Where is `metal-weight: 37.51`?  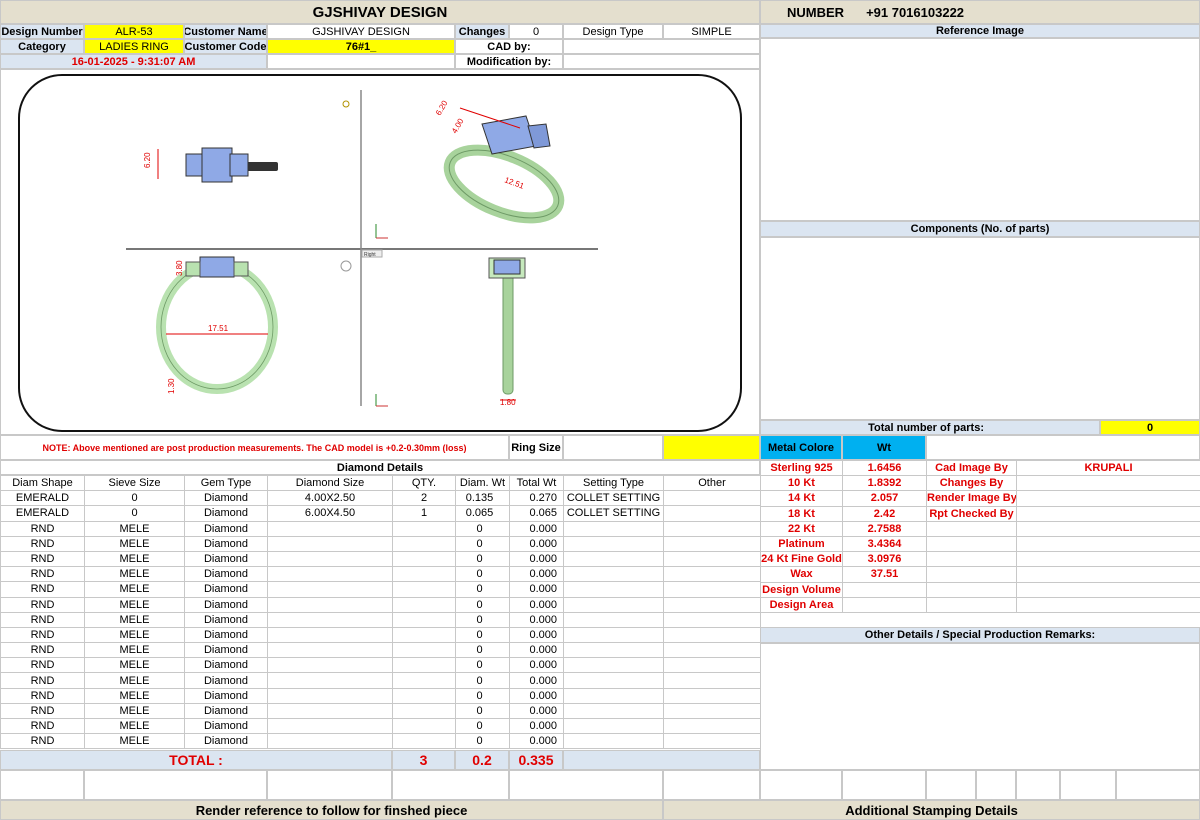
metal-weight: 37.51 is located at coordinates (884, 574).